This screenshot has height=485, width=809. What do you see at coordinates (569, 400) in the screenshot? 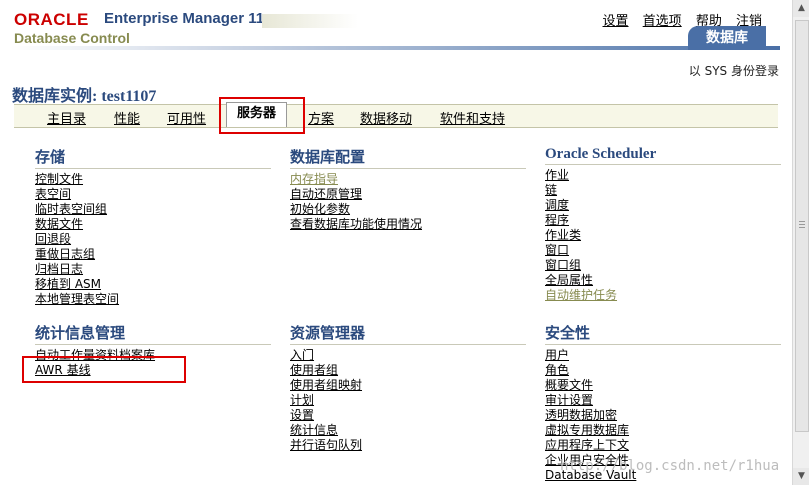
I see `link-audit-settings: 审计设置` at bounding box center [569, 400].